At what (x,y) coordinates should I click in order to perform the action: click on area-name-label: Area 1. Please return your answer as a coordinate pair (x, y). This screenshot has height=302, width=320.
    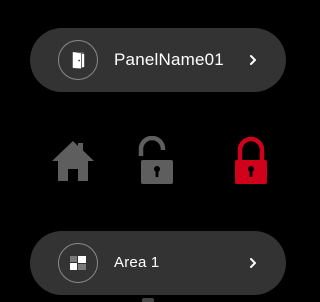
    Looking at the image, I should click on (137, 262).